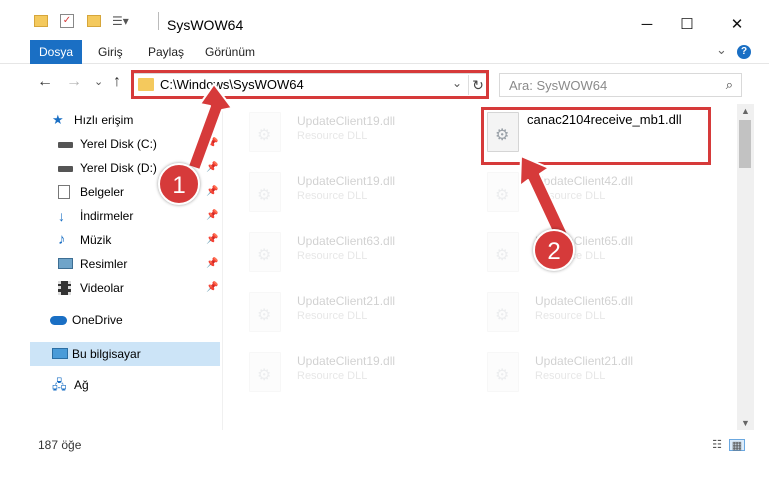 This screenshot has width=769, height=489. What do you see at coordinates (558, 85) in the screenshot?
I see `search-input: Ara: SysWOW64` at bounding box center [558, 85].